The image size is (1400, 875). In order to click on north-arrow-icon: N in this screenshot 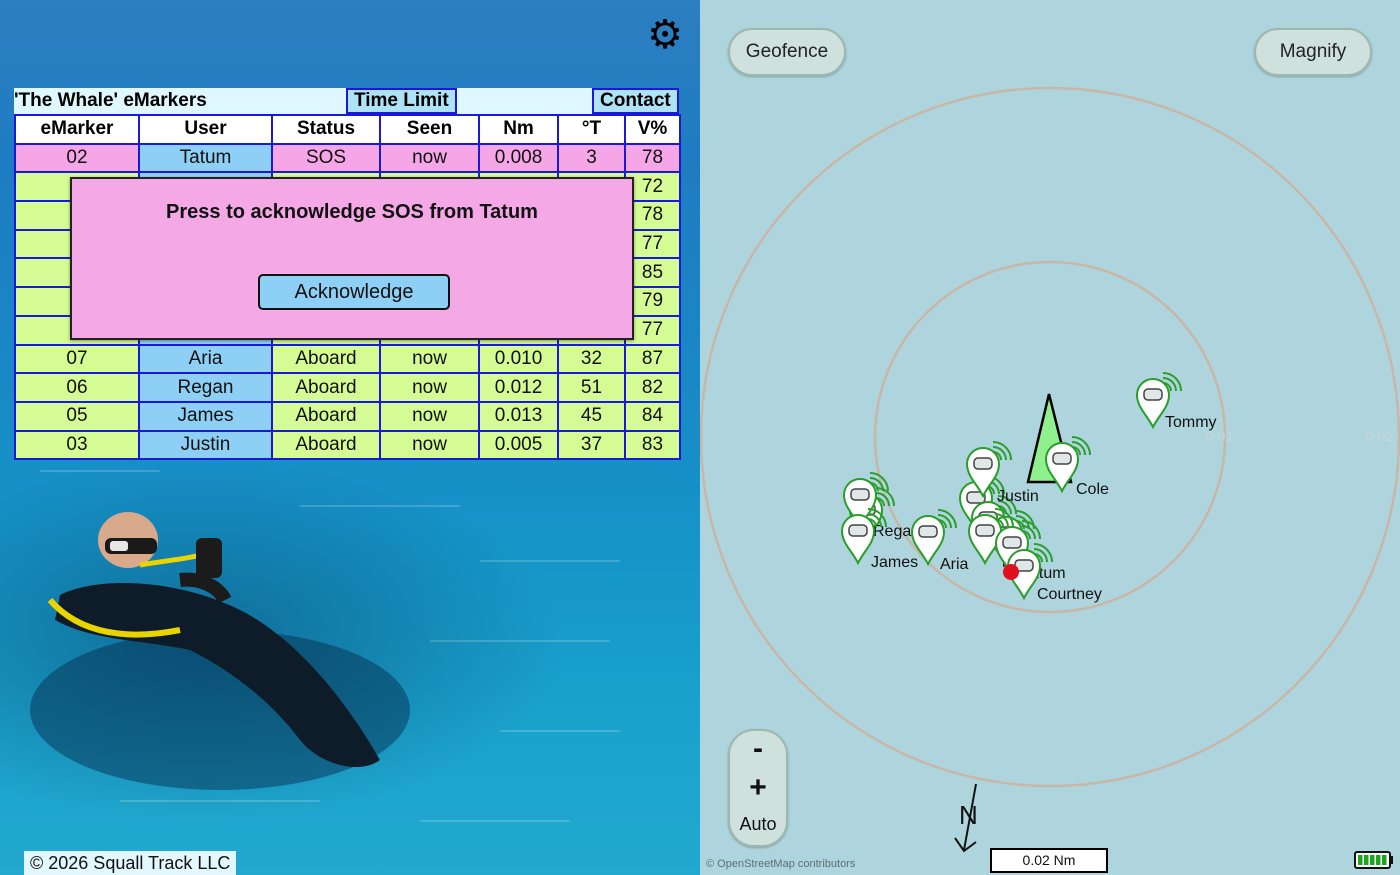, I will do `click(966, 818)`.